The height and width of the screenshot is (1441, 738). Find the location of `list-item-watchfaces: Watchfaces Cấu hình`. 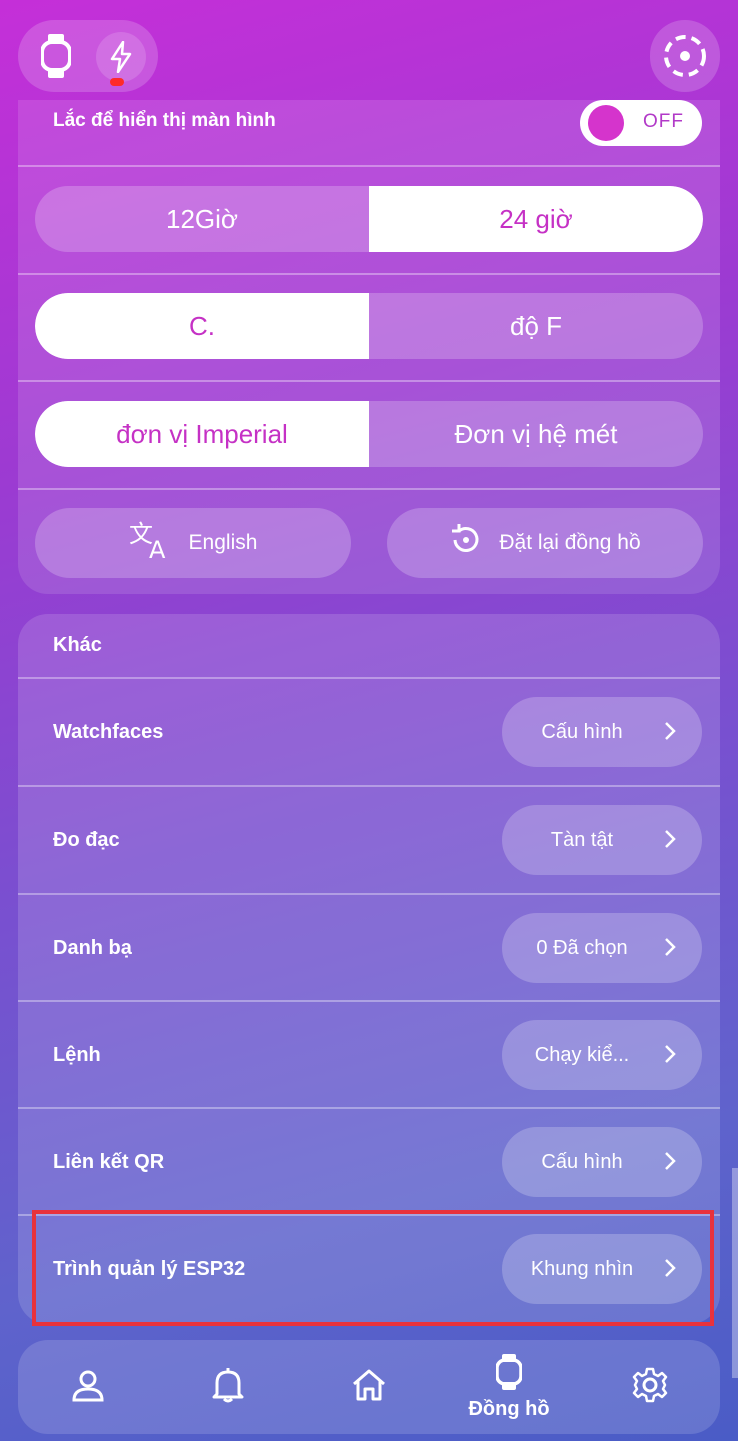

list-item-watchfaces: Watchfaces Cấu hình is located at coordinates (369, 732).